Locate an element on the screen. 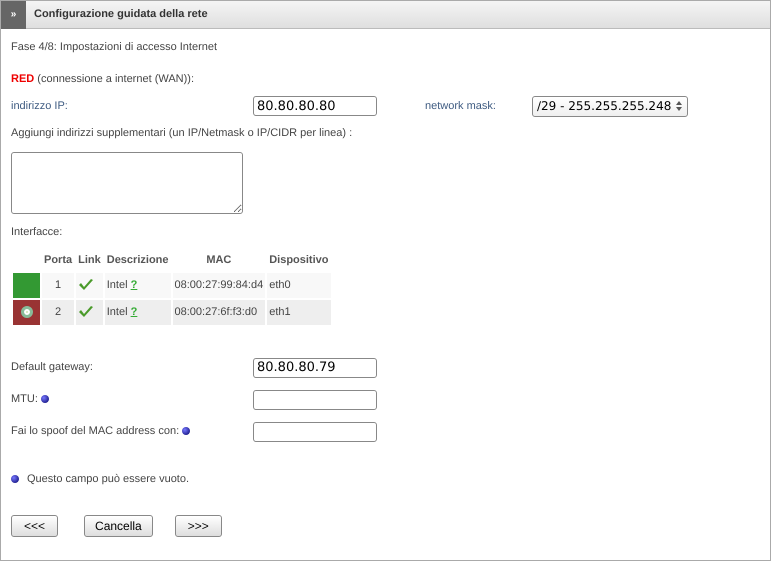 The width and height of the screenshot is (773, 563). text-field: 80.80.80.79 is located at coordinates (315, 368).